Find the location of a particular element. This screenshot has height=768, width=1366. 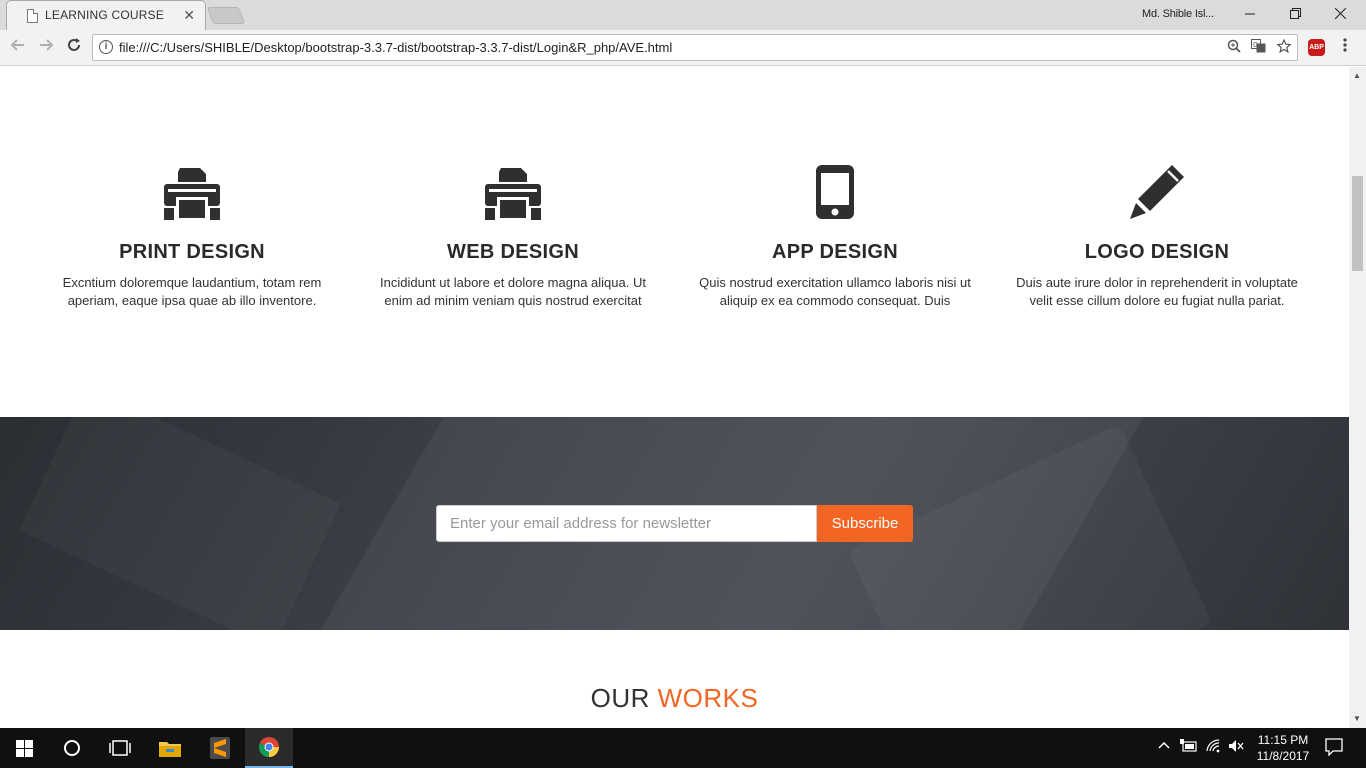

arrow-left-icon is located at coordinates (17, 45).